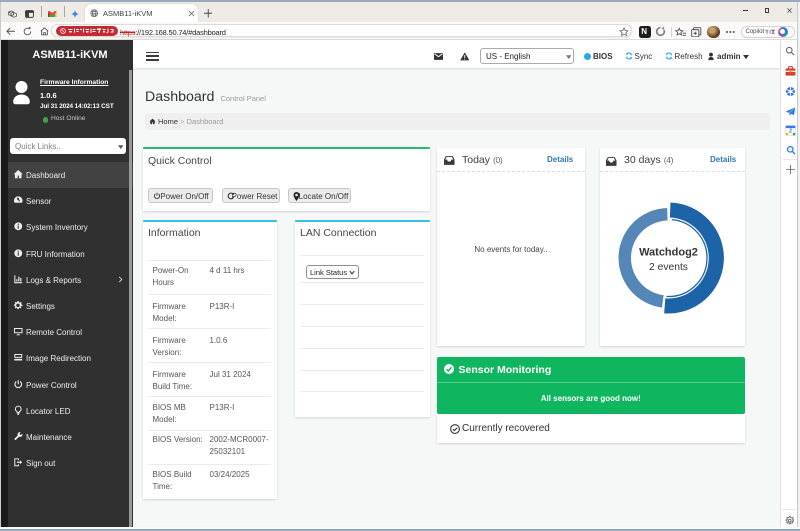 This screenshot has height=531, width=800. Describe the element at coordinates (668, 267) in the screenshot. I see `svg-text: 2 events` at that location.